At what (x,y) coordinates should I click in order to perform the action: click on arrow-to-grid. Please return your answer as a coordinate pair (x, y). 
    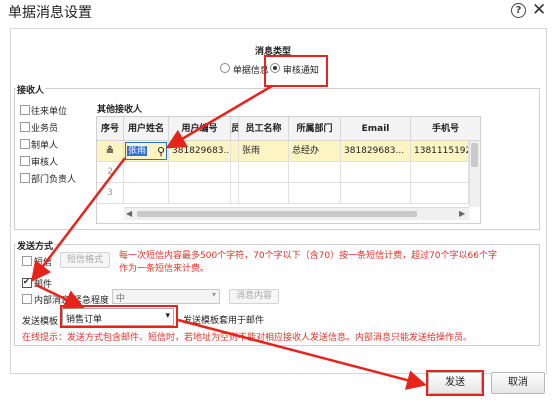
    Looking at the image, I should click on (219, 116).